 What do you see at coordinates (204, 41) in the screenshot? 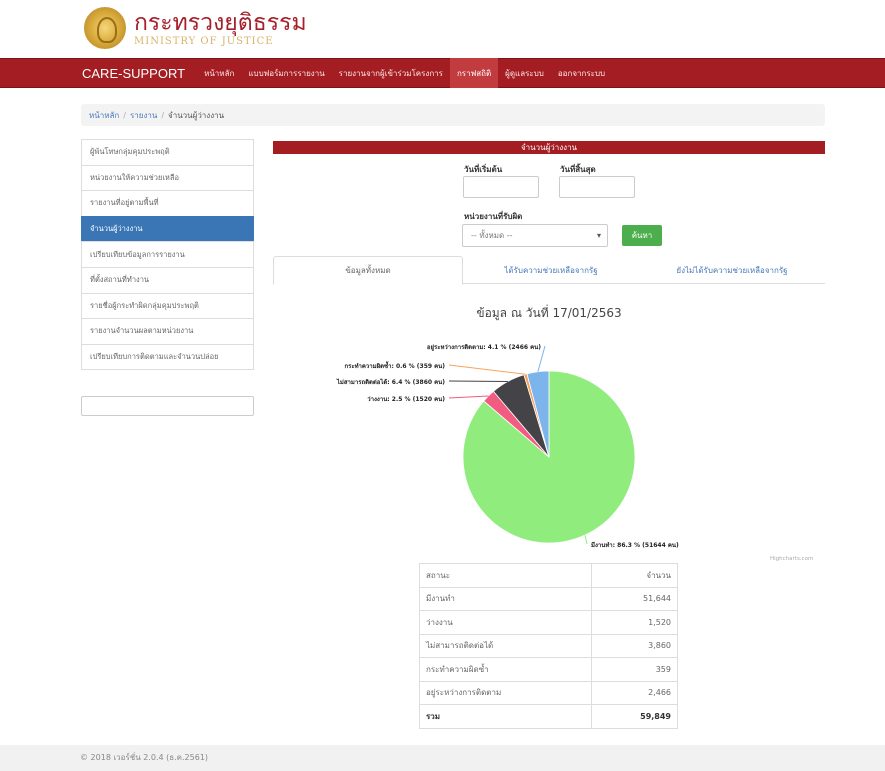
I see `brand-title-en: MINISTRY OF JUSTICE` at bounding box center [204, 41].